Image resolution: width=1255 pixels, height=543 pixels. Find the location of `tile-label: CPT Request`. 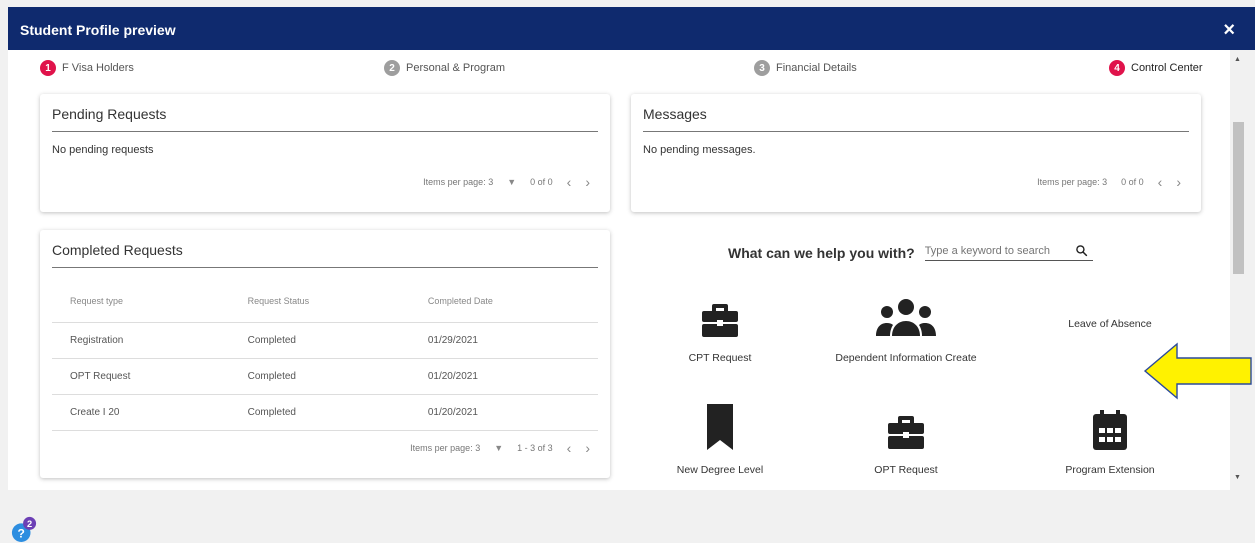

tile-label: CPT Request is located at coordinates (720, 358).